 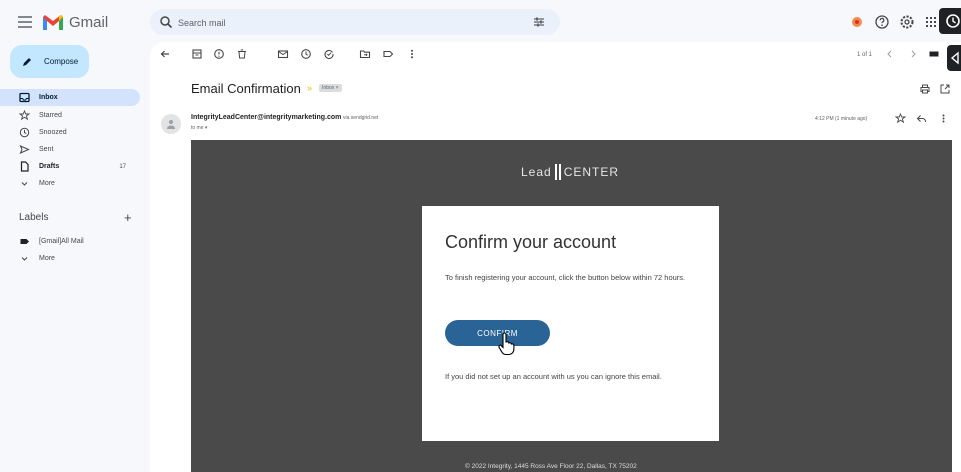 What do you see at coordinates (539, 22) in the screenshot?
I see `search-options-icon` at bounding box center [539, 22].